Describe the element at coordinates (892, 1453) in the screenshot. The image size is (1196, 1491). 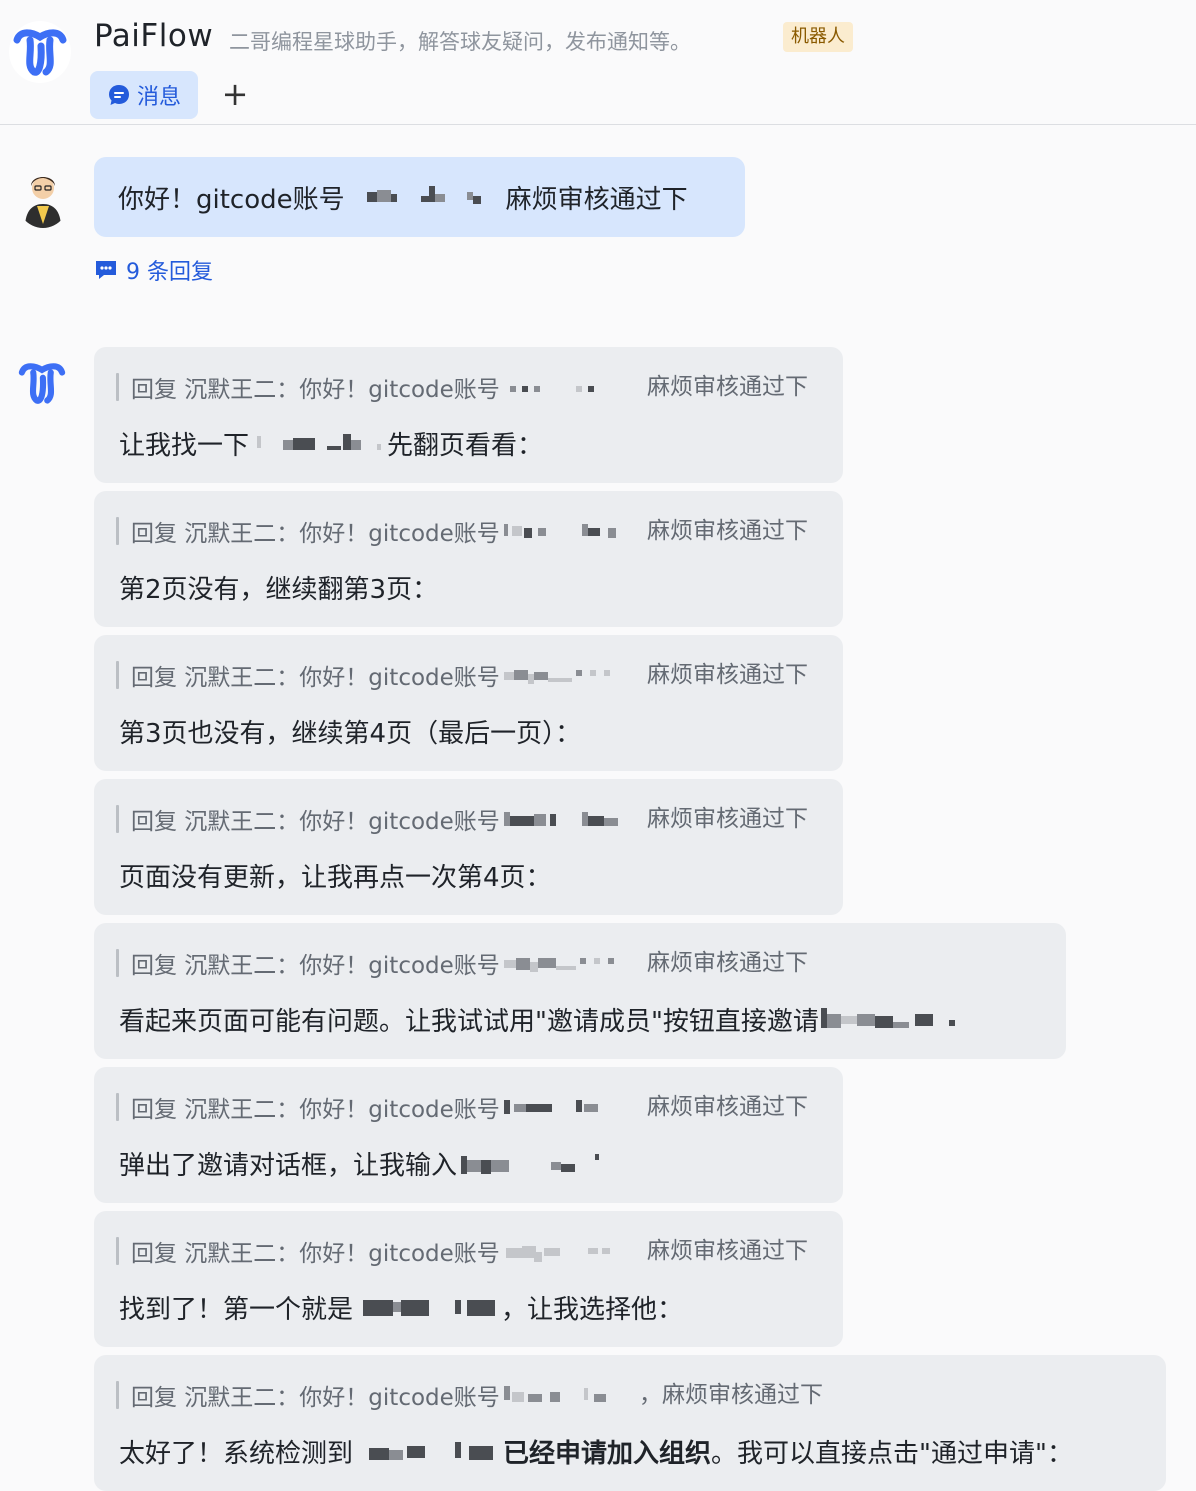
I see `reply-text-part: 。我可以直接点击"通过申请"：` at that location.